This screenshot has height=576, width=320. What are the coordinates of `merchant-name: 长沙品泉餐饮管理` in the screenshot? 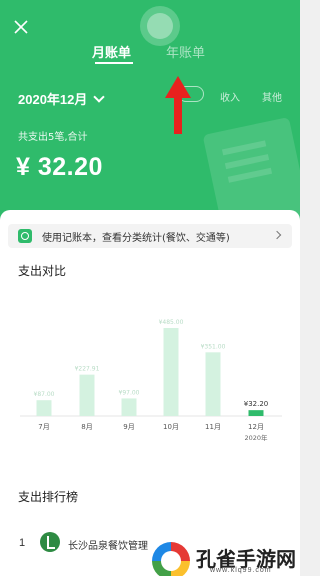 It's located at (108, 546).